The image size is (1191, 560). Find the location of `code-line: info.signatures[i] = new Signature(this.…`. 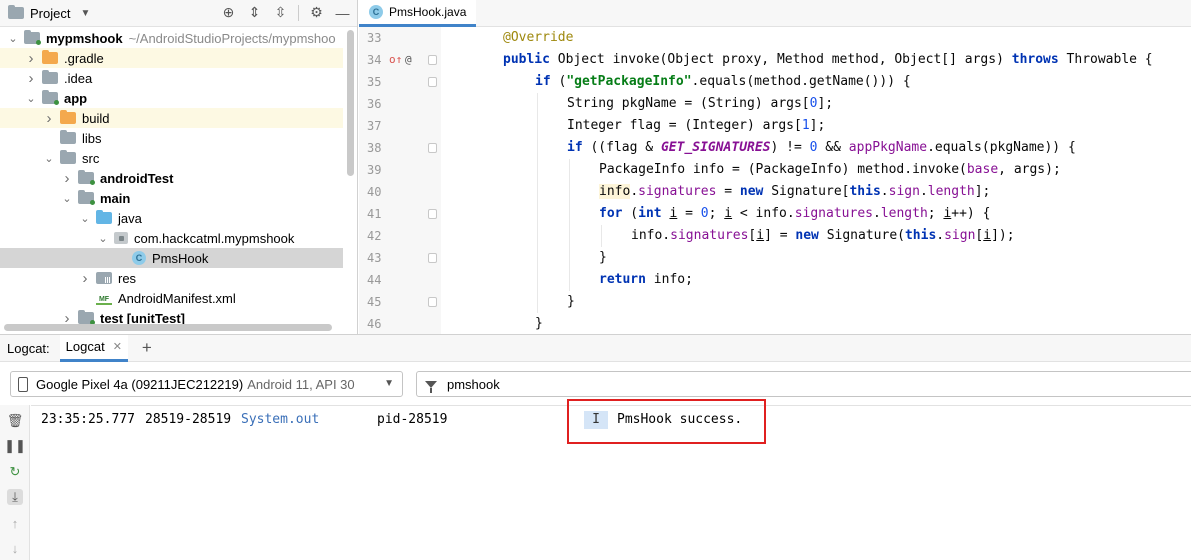

code-line: info.signatures[i] = new Signature(this.… is located at coordinates (823, 236).